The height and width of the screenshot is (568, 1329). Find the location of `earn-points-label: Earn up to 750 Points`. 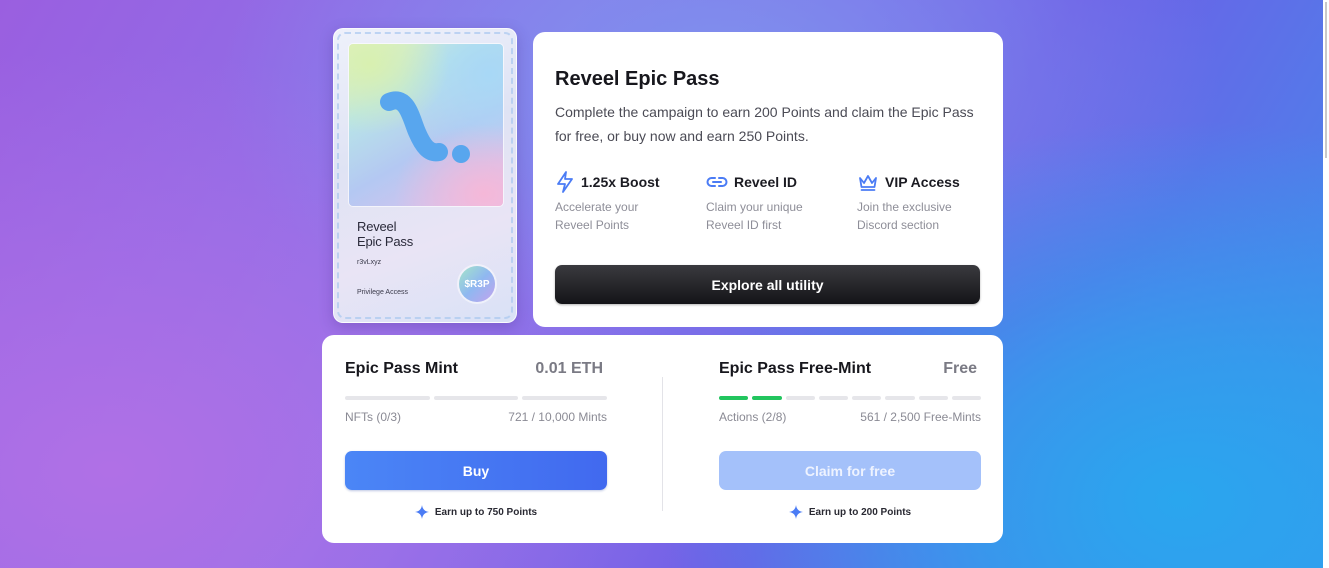

earn-points-label: Earn up to 750 Points is located at coordinates (486, 512).